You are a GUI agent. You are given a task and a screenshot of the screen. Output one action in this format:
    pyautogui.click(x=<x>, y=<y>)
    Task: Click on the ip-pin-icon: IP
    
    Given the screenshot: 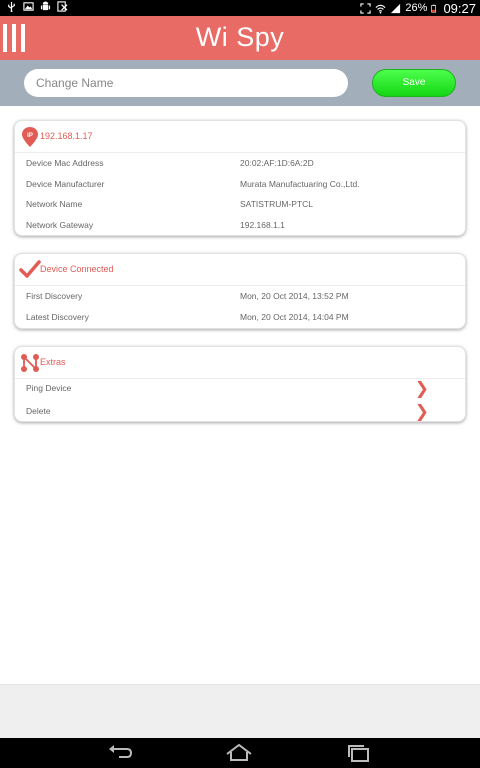 What is the action you would take?
    pyautogui.click(x=30, y=137)
    